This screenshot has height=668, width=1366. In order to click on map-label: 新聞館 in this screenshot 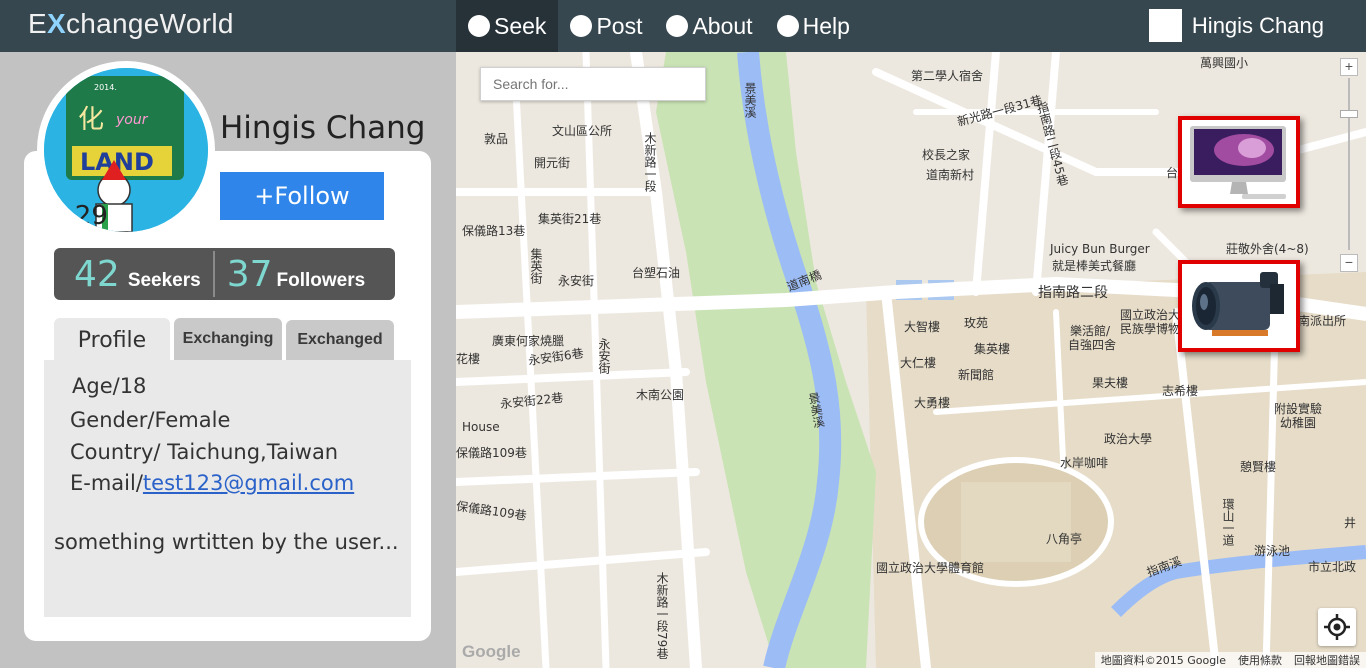, I will do `click(976, 375)`.